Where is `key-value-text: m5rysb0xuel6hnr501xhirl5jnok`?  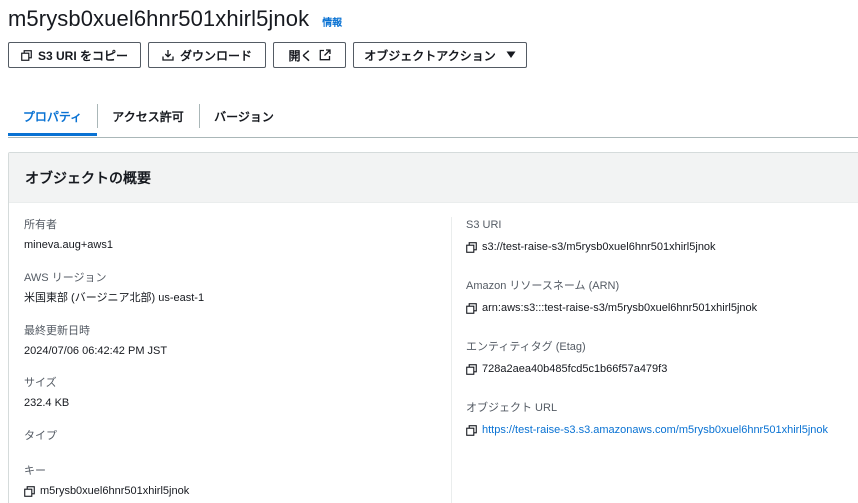 key-value-text: m5rysb0xuel6hnr501xhirl5jnok is located at coordinates (115, 491).